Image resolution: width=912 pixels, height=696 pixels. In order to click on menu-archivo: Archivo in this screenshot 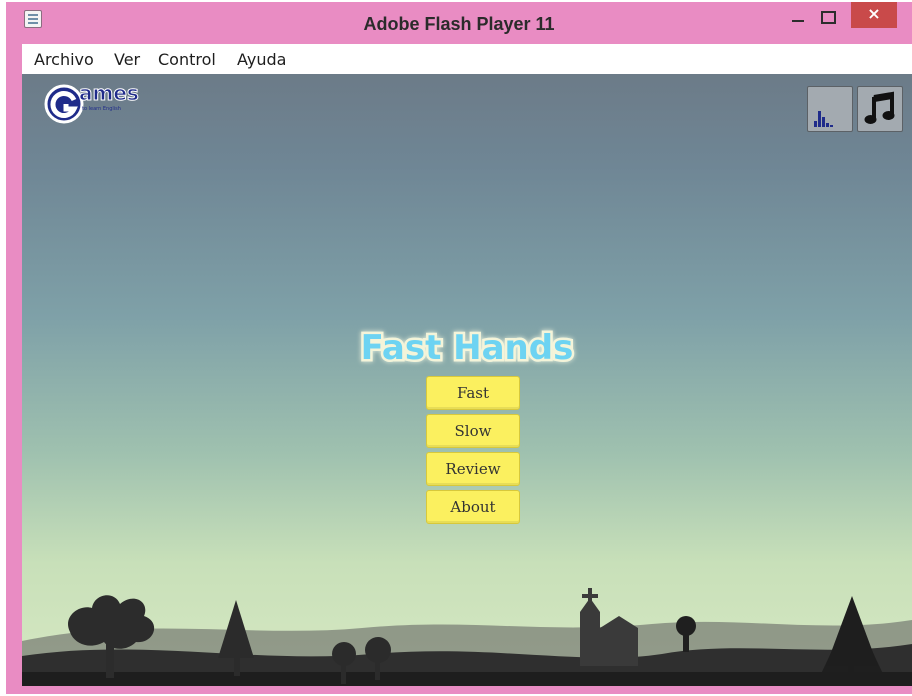, I will do `click(64, 59)`.